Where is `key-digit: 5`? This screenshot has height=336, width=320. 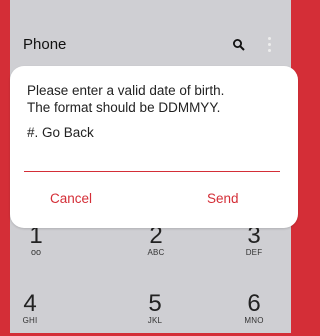 key-digit: 5 is located at coordinates (155, 303).